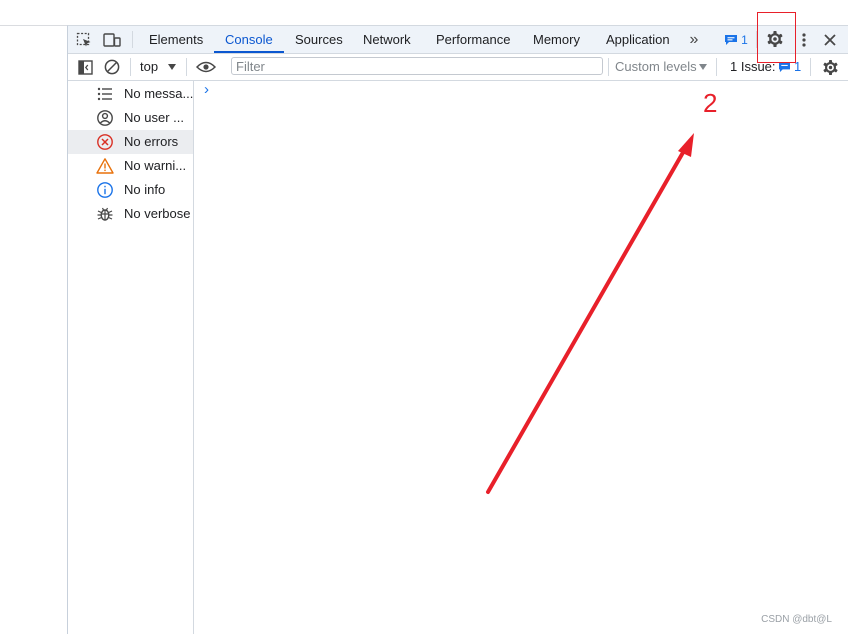 Image resolution: width=848 pixels, height=634 pixels. I want to click on tabbar-separator, so click(132, 39).